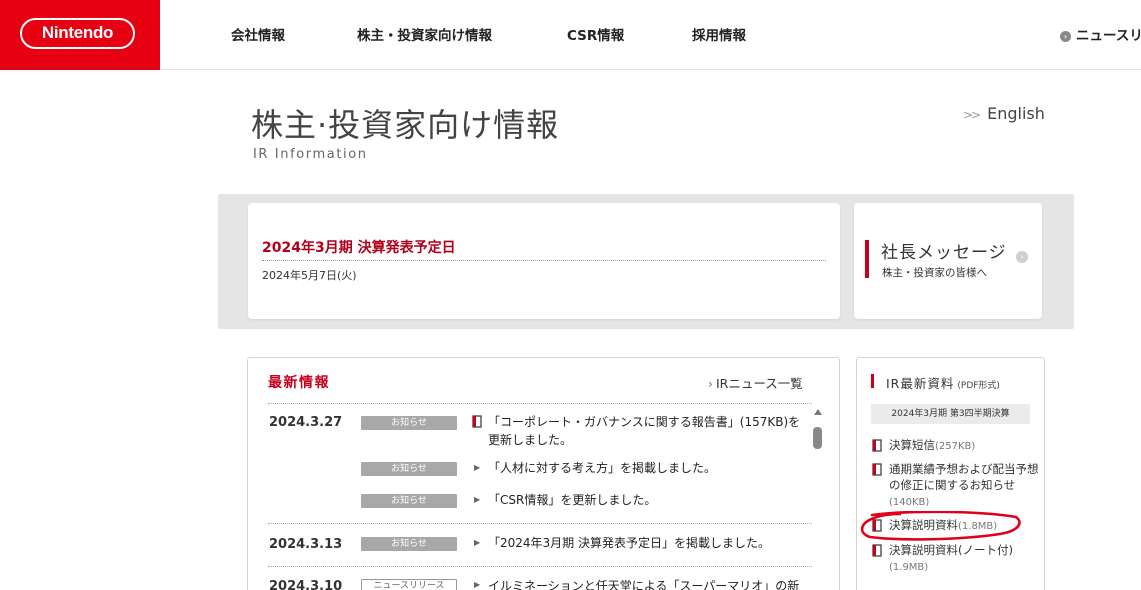 The image size is (1141, 590). Describe the element at coordinates (310, 154) in the screenshot. I see `page-subtitle: IR Information` at that location.